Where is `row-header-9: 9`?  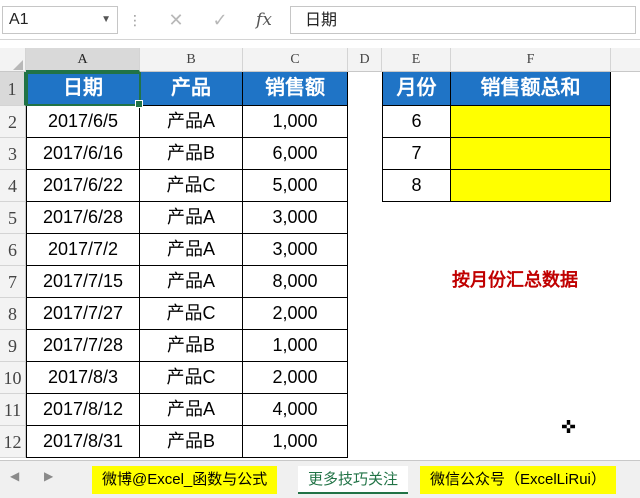
row-header-9: 9 is located at coordinates (13, 346).